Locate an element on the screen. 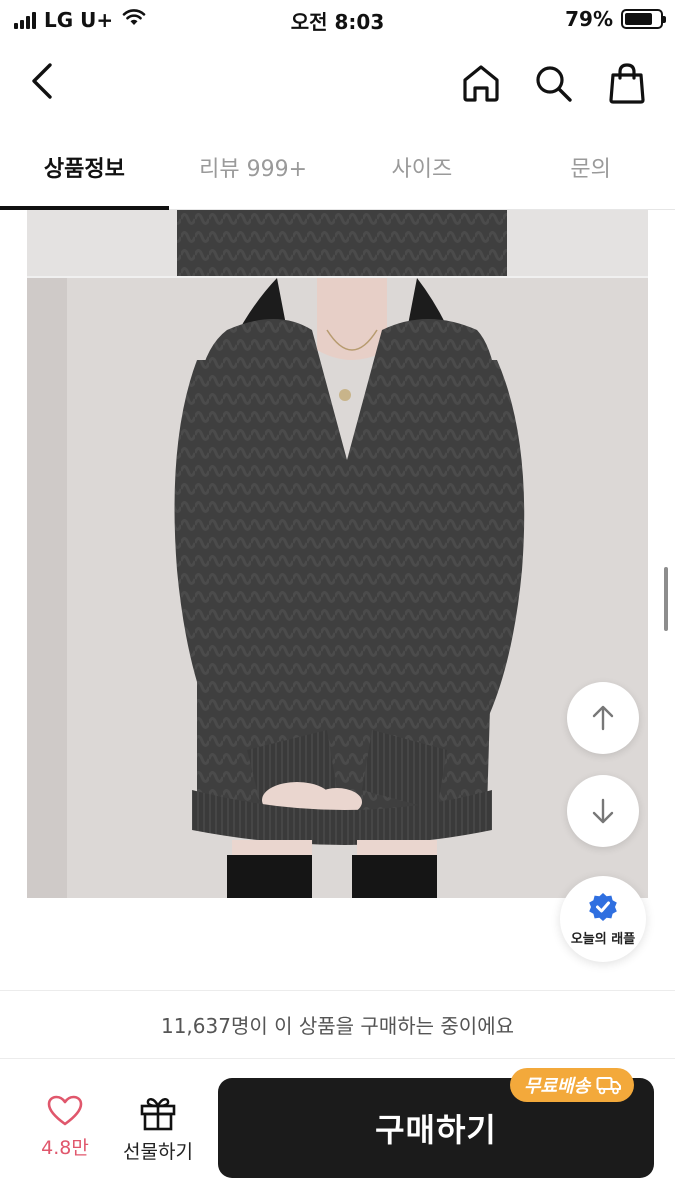 The height and width of the screenshot is (1200, 675). status-bar: LG U+ 오전 8:03 79% is located at coordinates (337, 19).